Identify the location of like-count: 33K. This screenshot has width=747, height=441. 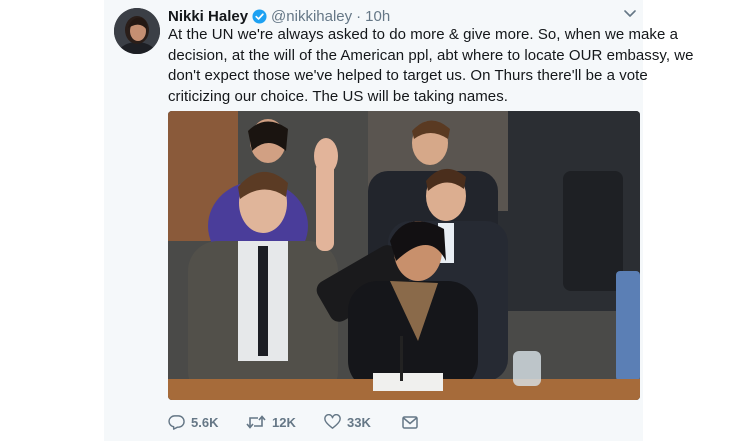
(359, 422).